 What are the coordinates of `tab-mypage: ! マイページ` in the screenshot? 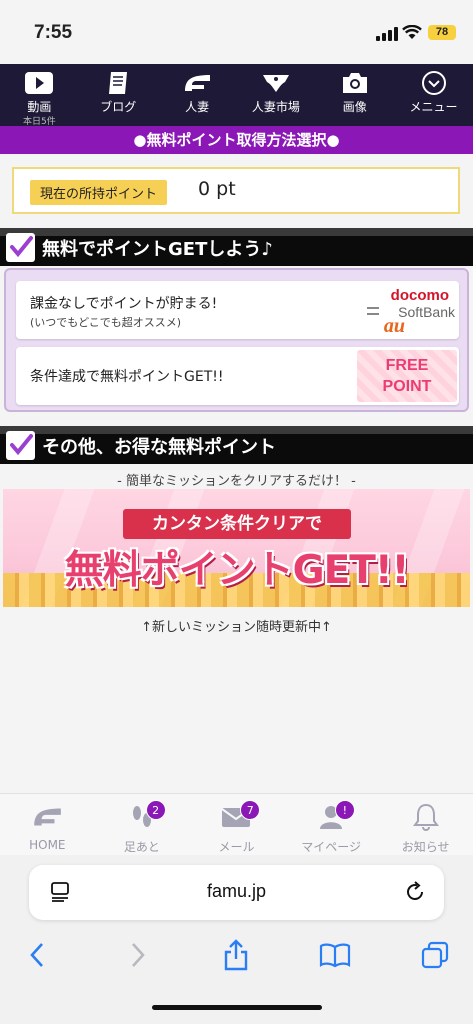 It's located at (331, 824).